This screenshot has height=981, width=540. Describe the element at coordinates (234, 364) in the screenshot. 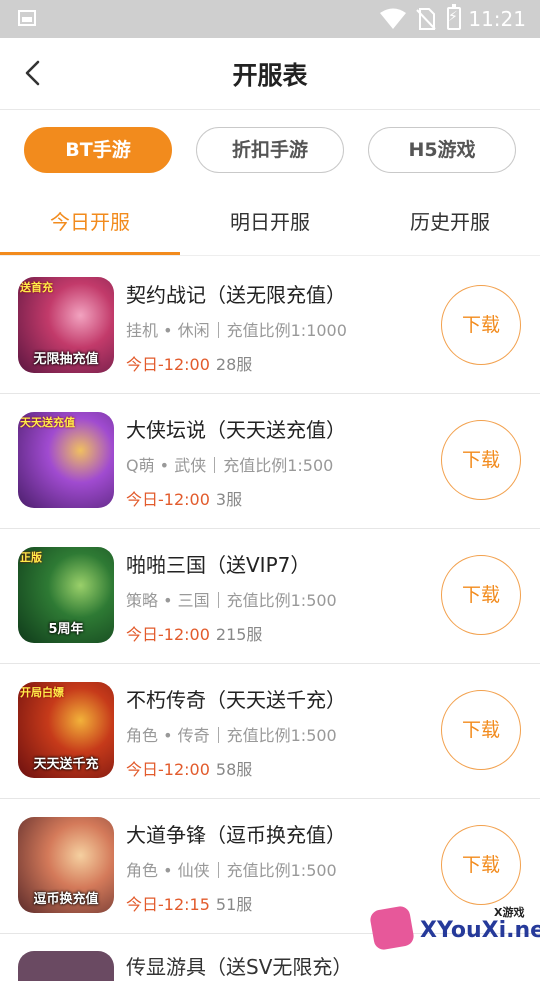

I see `server-number: 28服` at that location.